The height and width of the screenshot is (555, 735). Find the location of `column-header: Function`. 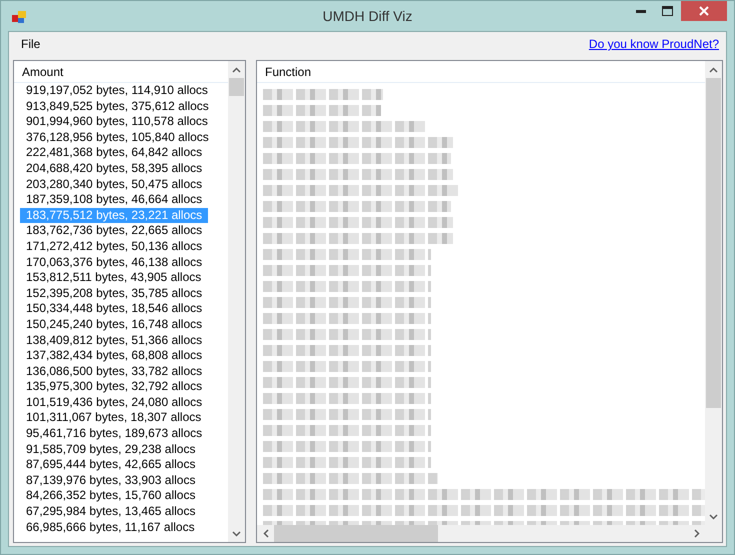

column-header: Function is located at coordinates (288, 71).